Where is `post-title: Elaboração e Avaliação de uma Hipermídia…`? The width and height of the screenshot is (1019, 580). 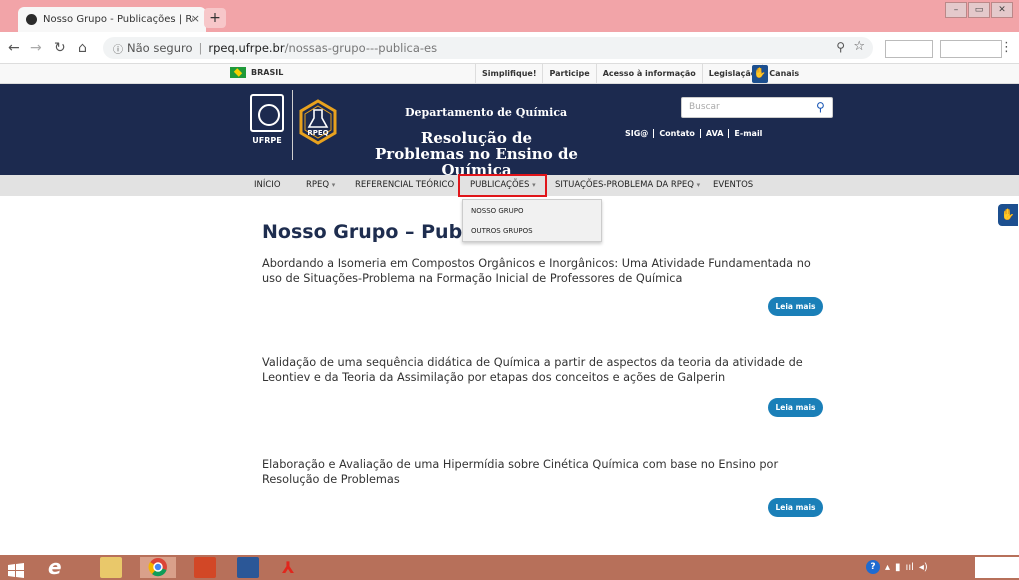
post-title: Elaboração e Avaliação de uma Hipermídia… is located at coordinates (547, 472).